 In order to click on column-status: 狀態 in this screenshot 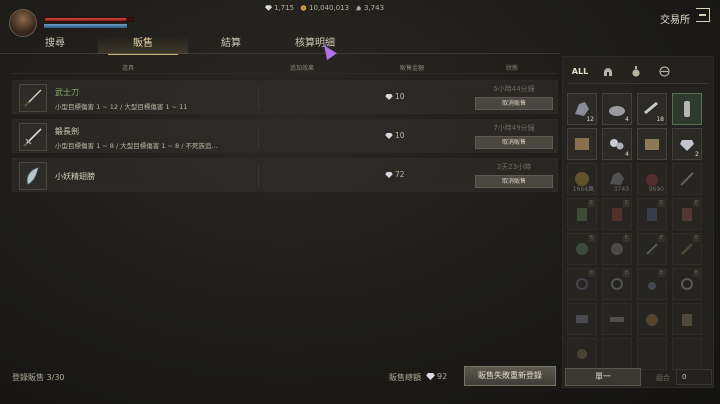, I will do `click(512, 68)`.